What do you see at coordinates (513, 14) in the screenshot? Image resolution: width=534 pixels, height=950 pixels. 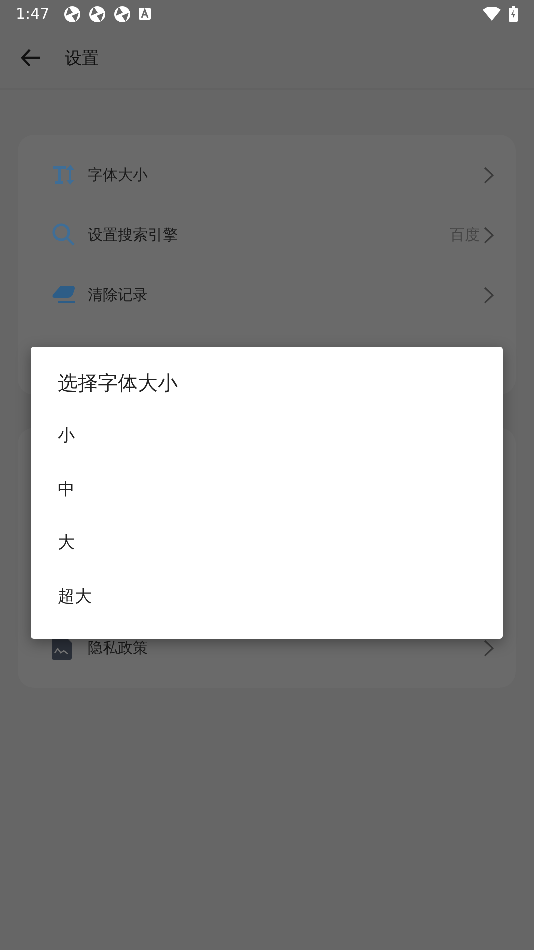 I see `battery-icon` at bounding box center [513, 14].